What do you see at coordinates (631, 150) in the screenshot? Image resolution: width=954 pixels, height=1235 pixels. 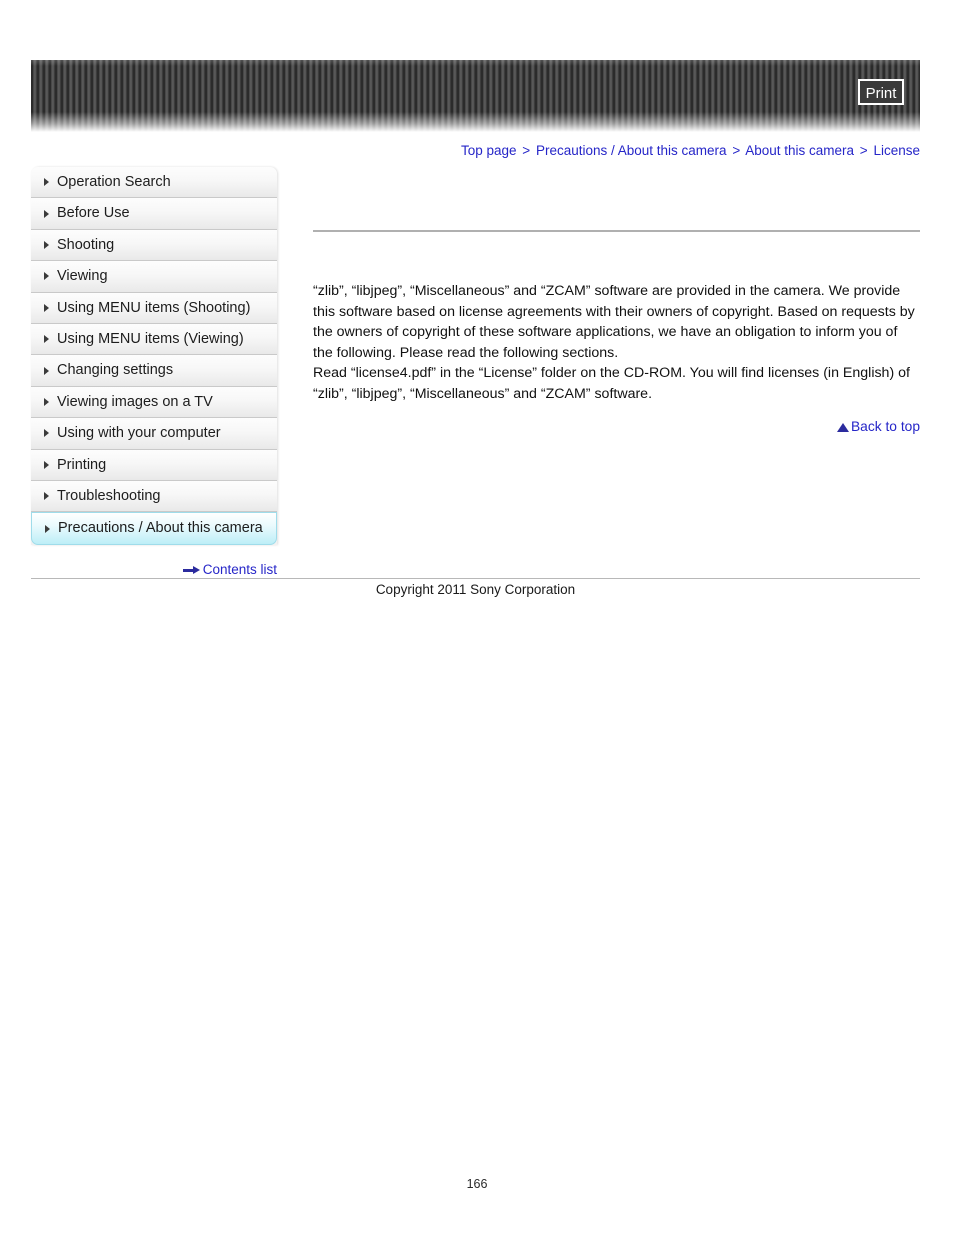 I see `breadcrumb-item-precautions-about-this-camera: Precautions / About this camera` at bounding box center [631, 150].